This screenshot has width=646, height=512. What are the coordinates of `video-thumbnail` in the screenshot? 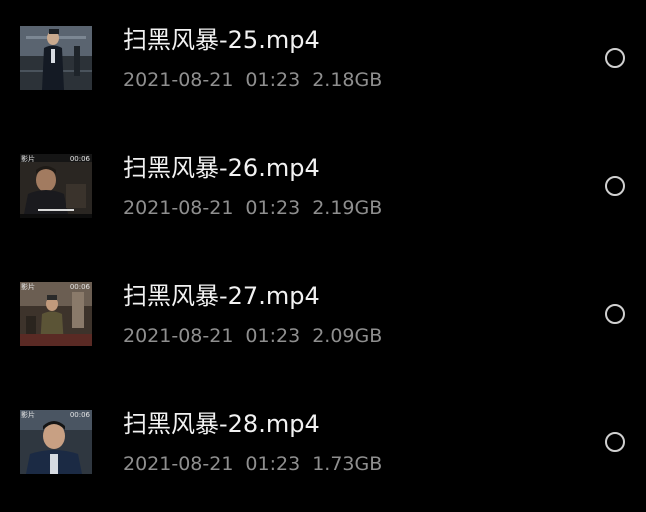 It's located at (56, 58).